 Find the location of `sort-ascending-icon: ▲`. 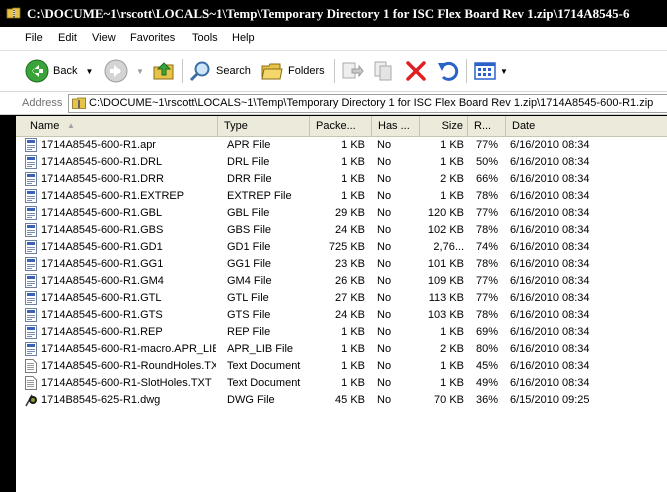

sort-ascending-icon: ▲ is located at coordinates (71, 125).